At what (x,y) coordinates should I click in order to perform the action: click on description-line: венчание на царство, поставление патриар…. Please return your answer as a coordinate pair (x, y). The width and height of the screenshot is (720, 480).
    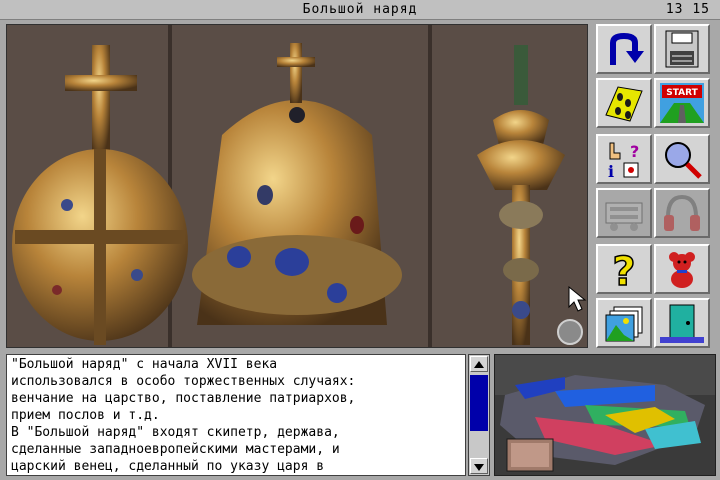
    Looking at the image, I should click on (183, 398).